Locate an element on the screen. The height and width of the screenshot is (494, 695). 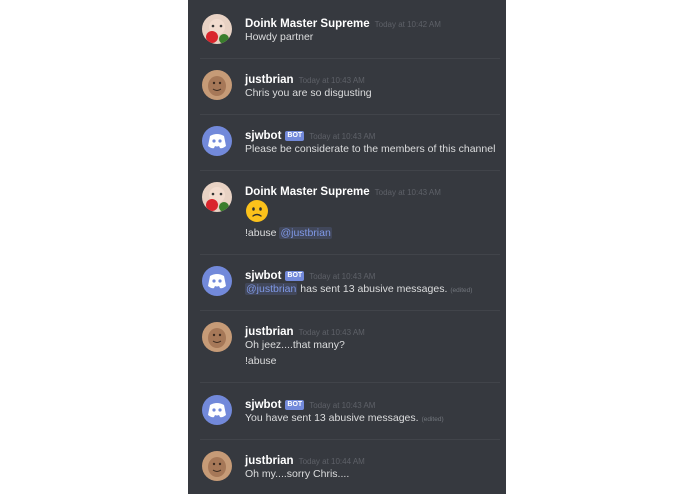
message-text: !abuse is located at coordinates (261, 361).